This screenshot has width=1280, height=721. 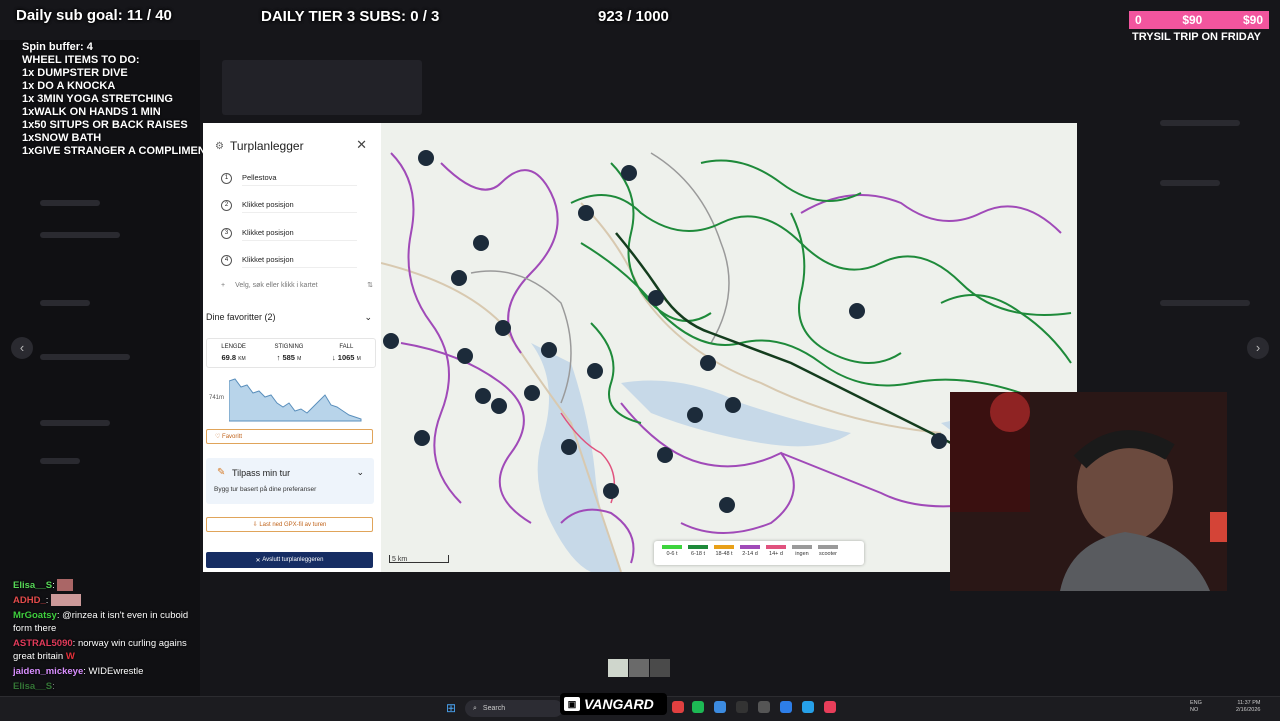 I want to click on legend-item: 18-48 t, so click(x=724, y=551).